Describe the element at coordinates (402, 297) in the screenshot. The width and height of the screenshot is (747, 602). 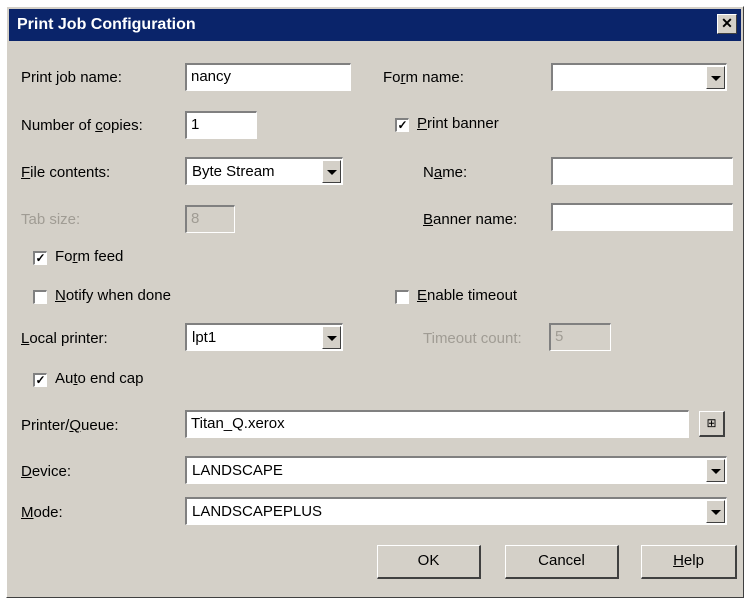
I see `enable-timeout-checkbox` at that location.